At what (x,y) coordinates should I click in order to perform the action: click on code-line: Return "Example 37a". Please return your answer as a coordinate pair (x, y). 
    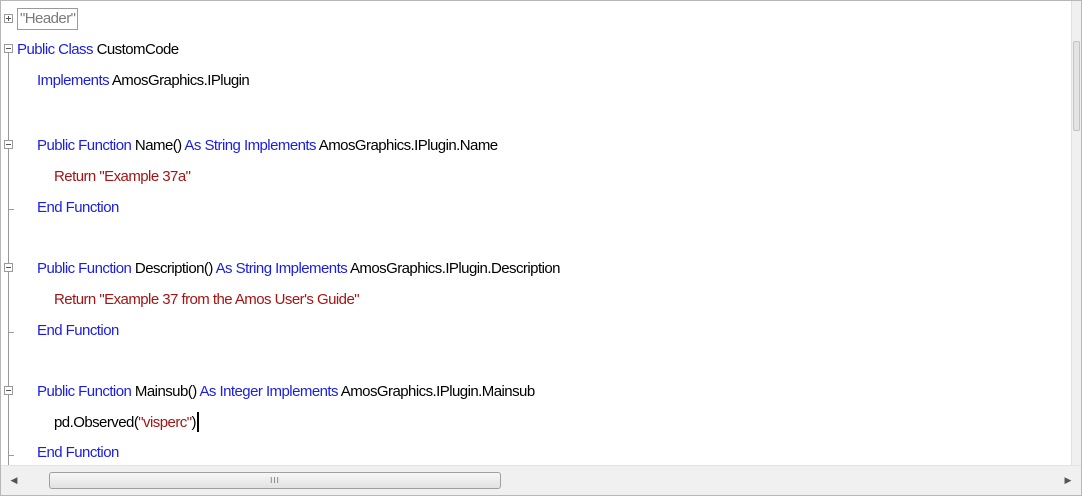
    Looking at the image, I should click on (537, 177).